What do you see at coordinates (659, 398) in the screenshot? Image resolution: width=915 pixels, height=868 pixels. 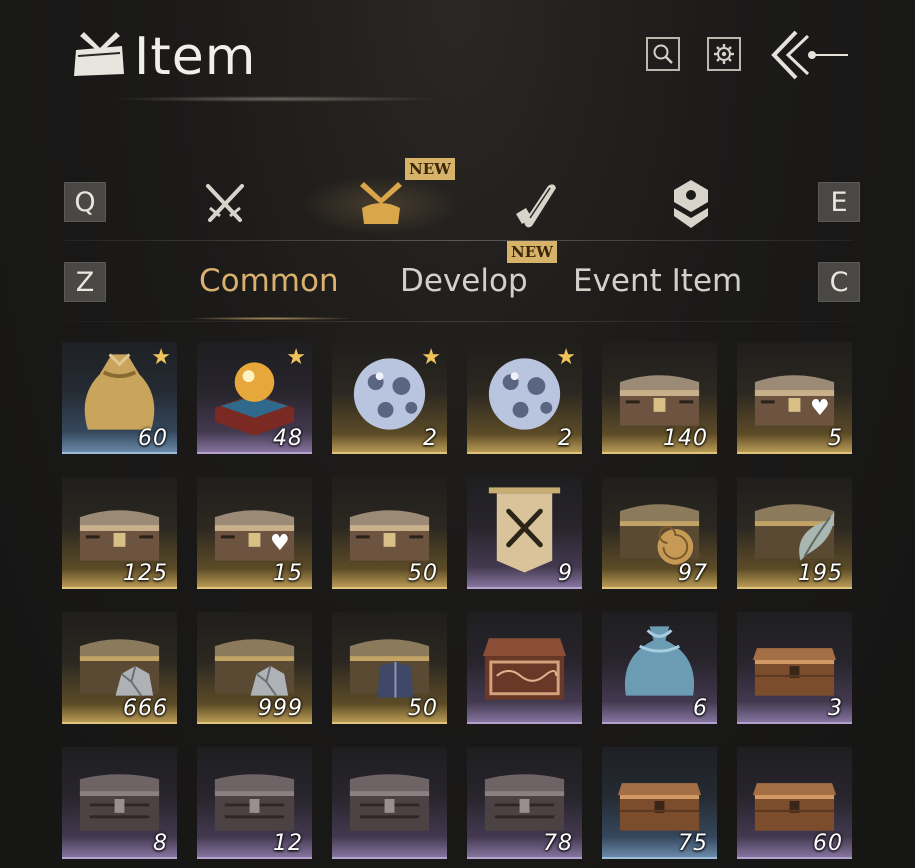 I see `item-slot-ornate-chest: 140` at bounding box center [659, 398].